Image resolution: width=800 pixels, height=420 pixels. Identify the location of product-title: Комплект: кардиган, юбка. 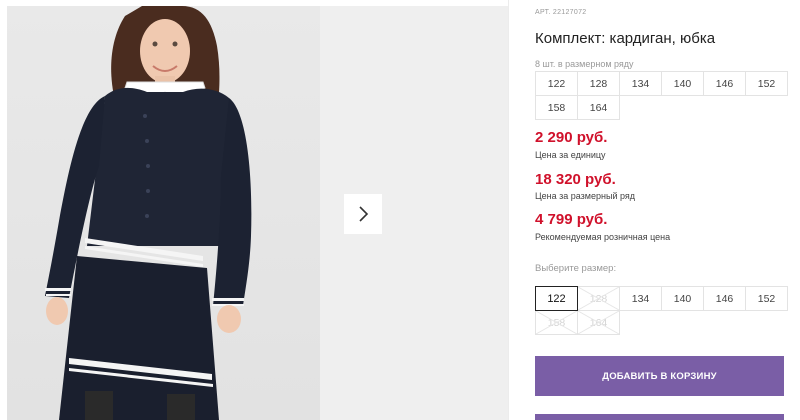
(625, 38).